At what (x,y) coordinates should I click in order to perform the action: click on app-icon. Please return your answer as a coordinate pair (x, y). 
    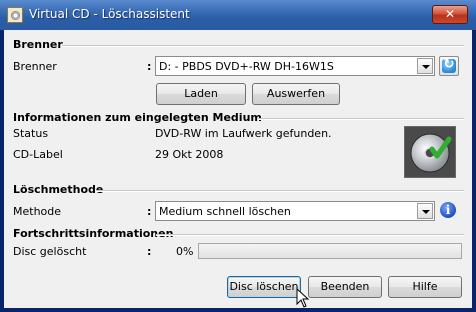
    Looking at the image, I should click on (15, 15).